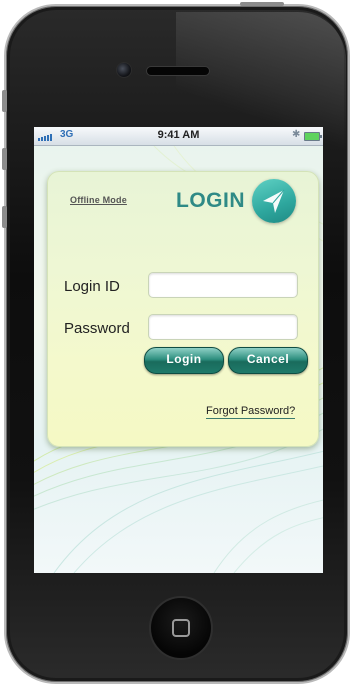 The height and width of the screenshot is (688, 354). Describe the element at coordinates (268, 360) in the screenshot. I see `cancel-button: Cancel` at that location.